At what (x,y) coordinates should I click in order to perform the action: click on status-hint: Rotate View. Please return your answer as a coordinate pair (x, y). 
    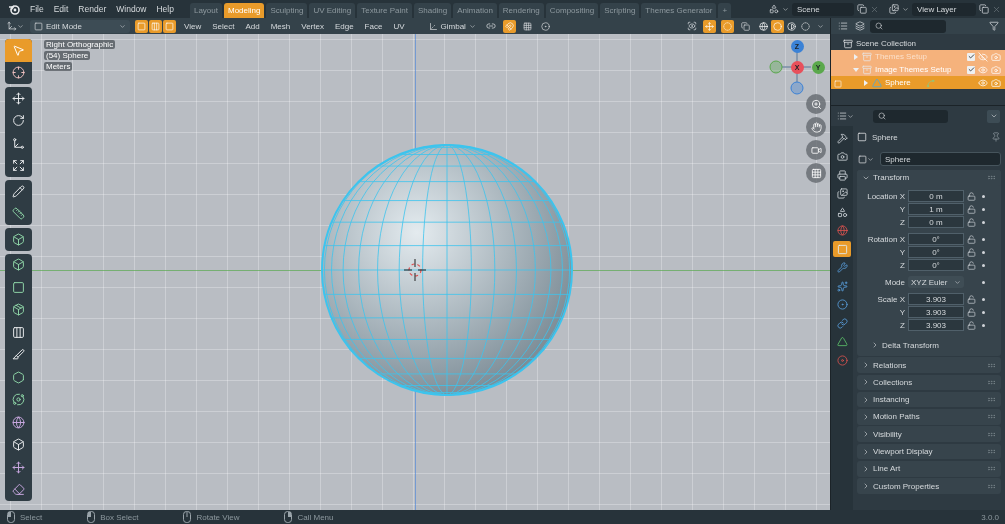
    Looking at the image, I should click on (218, 517).